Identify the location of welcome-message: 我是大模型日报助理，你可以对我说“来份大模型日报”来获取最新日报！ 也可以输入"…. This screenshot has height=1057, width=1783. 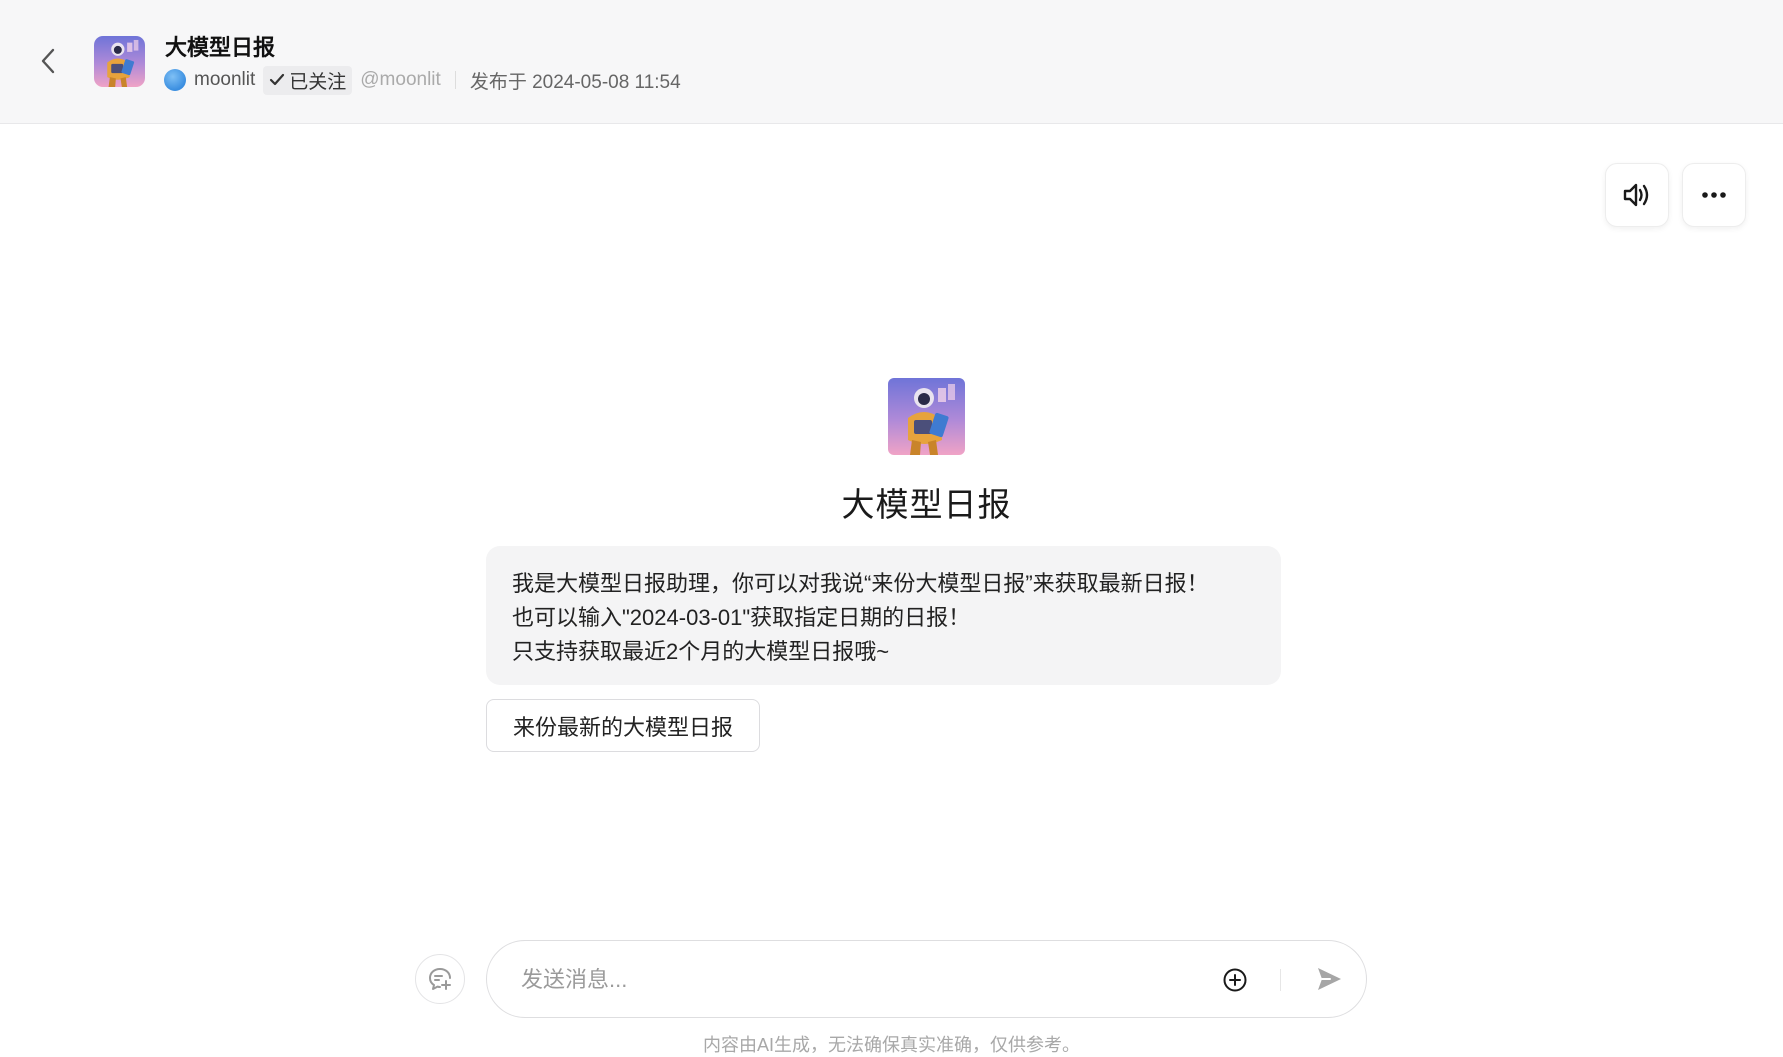
(883, 615).